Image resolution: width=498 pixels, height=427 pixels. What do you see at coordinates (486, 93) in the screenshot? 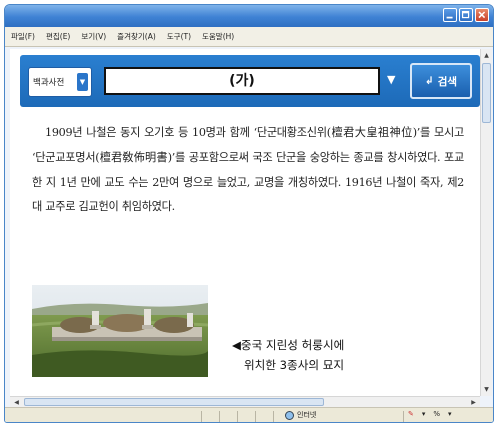
I see `vertical-scroll-thumb` at bounding box center [486, 93].